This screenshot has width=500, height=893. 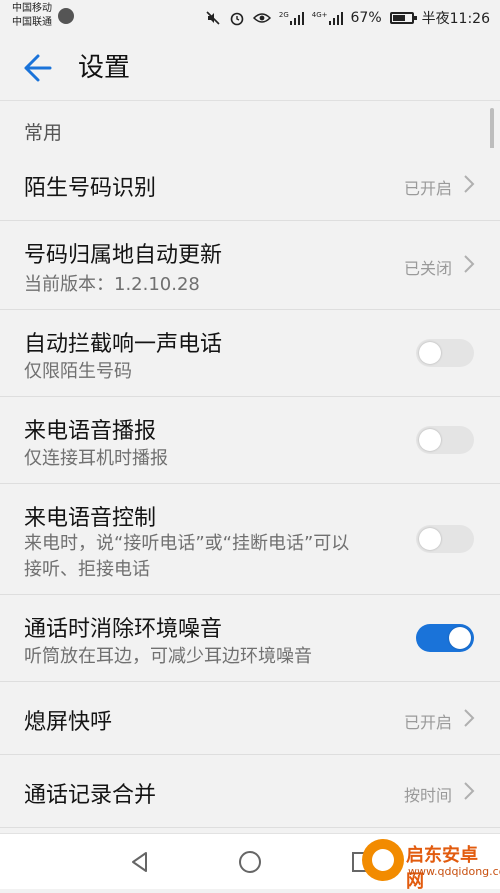 I want to click on setting-incoming-voice-control: 来电语音控制 来电时，说“接听电话”或“挂断电话”可以 接听、拒接电话, so click(x=250, y=539).